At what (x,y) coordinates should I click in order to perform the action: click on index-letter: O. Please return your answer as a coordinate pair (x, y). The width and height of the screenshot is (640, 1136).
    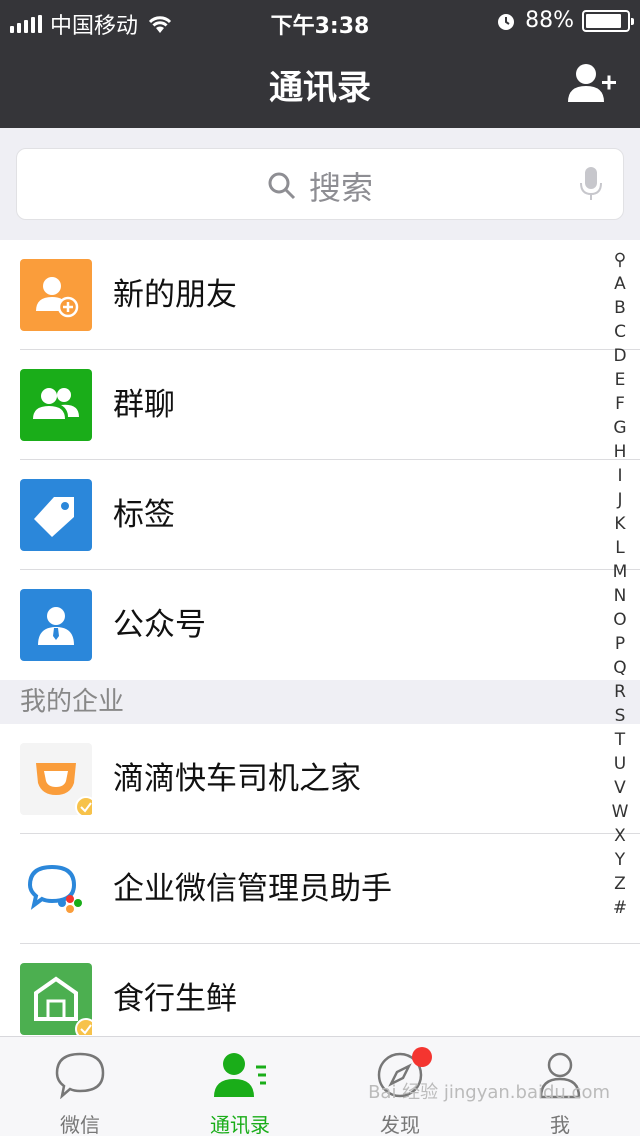
    Looking at the image, I should click on (619, 620).